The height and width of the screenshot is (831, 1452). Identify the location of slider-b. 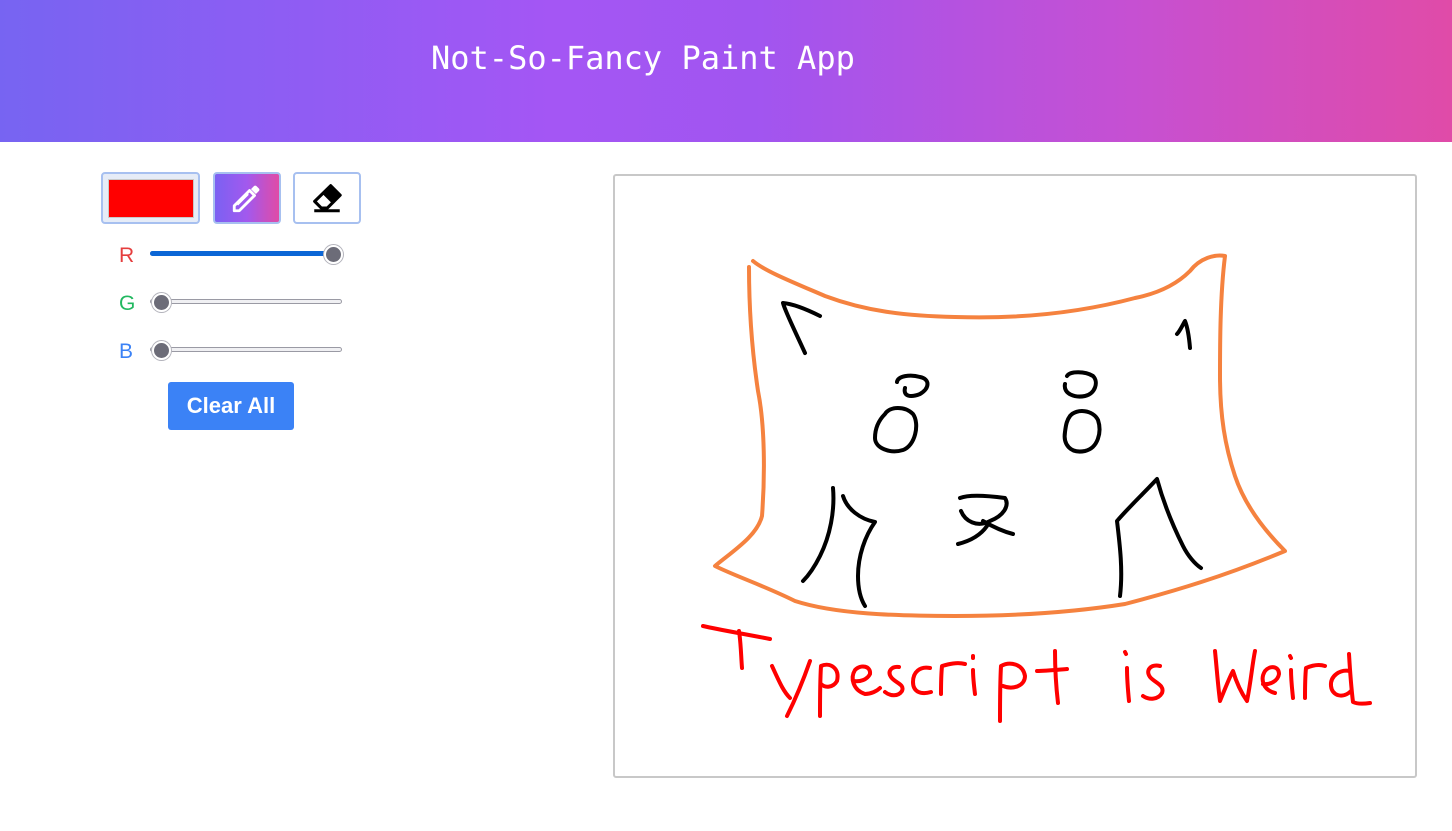
(246, 350).